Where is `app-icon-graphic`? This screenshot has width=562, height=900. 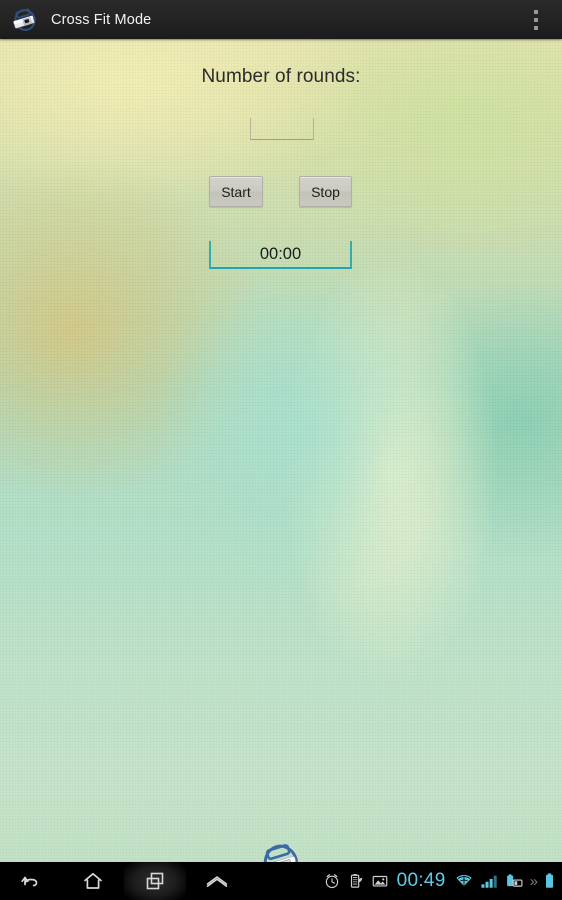 app-icon-graphic is located at coordinates (24, 19).